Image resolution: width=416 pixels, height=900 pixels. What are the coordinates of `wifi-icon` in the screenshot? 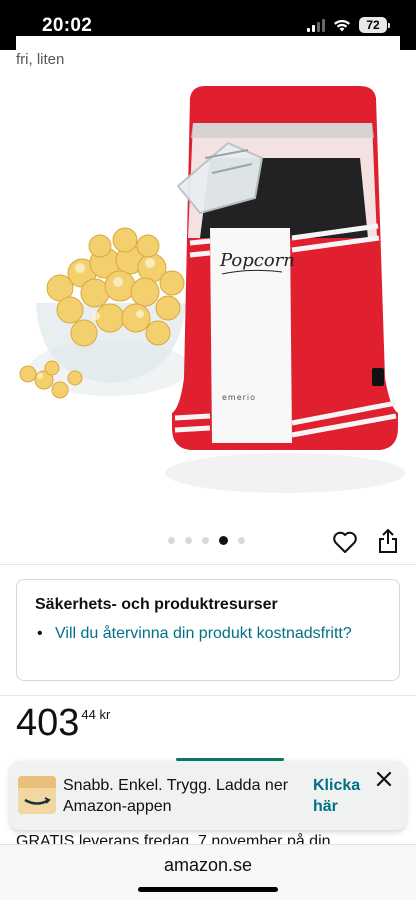 It's located at (342, 25).